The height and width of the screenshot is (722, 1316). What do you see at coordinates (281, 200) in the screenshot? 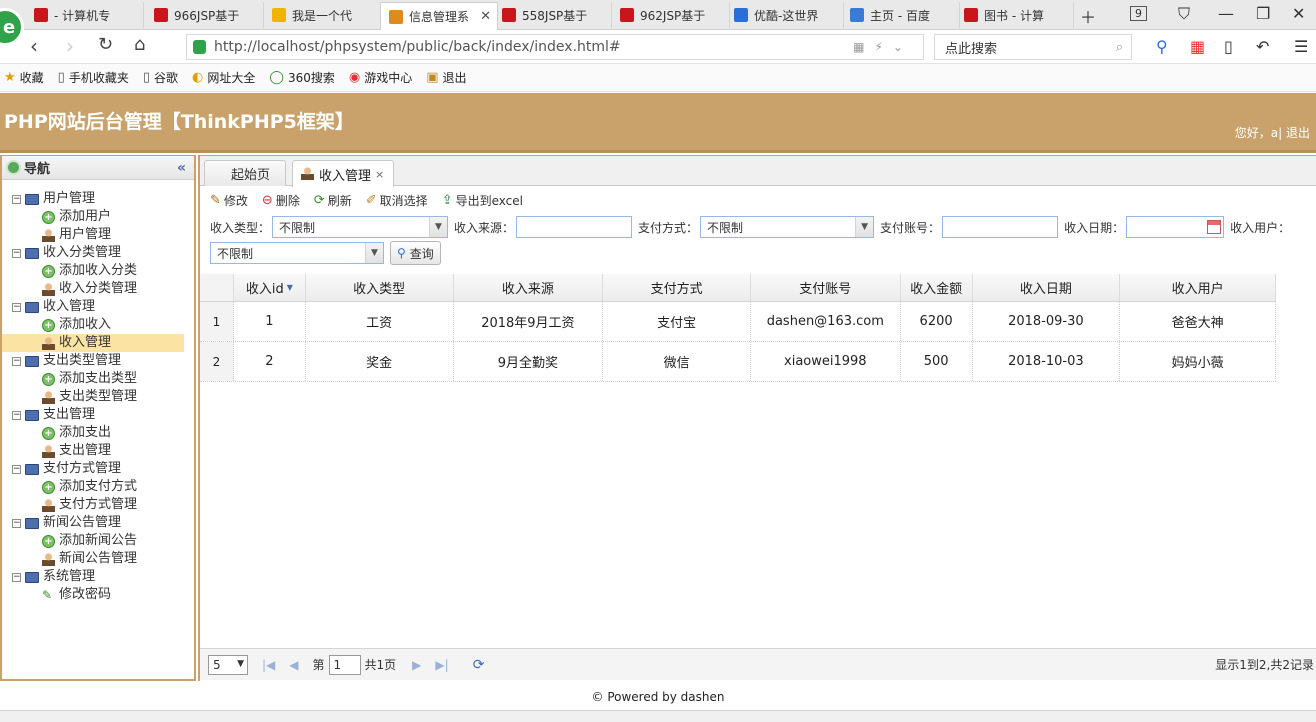
I see `delete-button: ⊖ 删除` at bounding box center [281, 200].